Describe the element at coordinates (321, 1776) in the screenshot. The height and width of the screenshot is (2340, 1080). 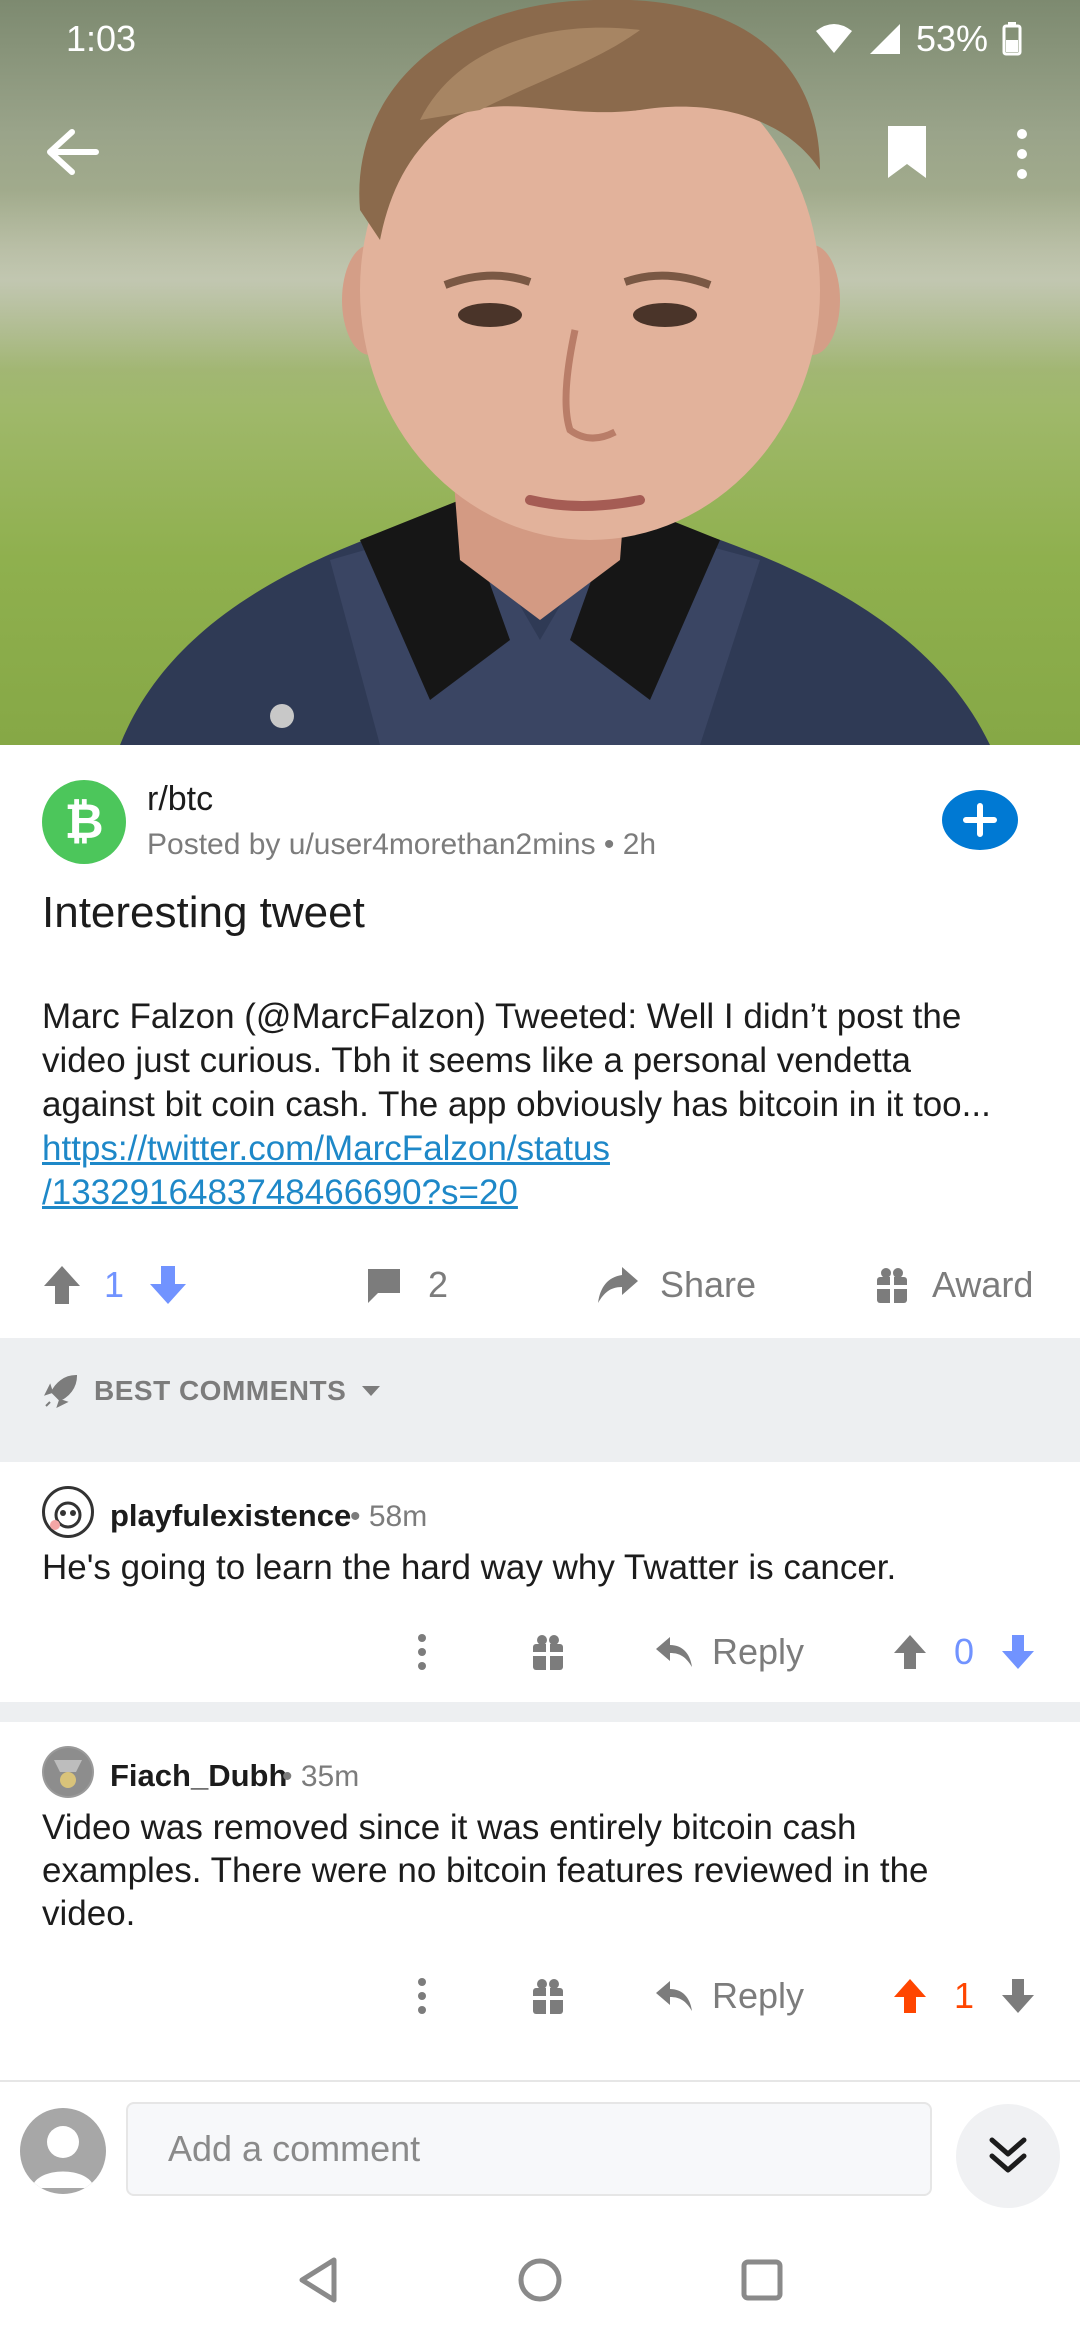
I see `comment-time: • 35m` at that location.